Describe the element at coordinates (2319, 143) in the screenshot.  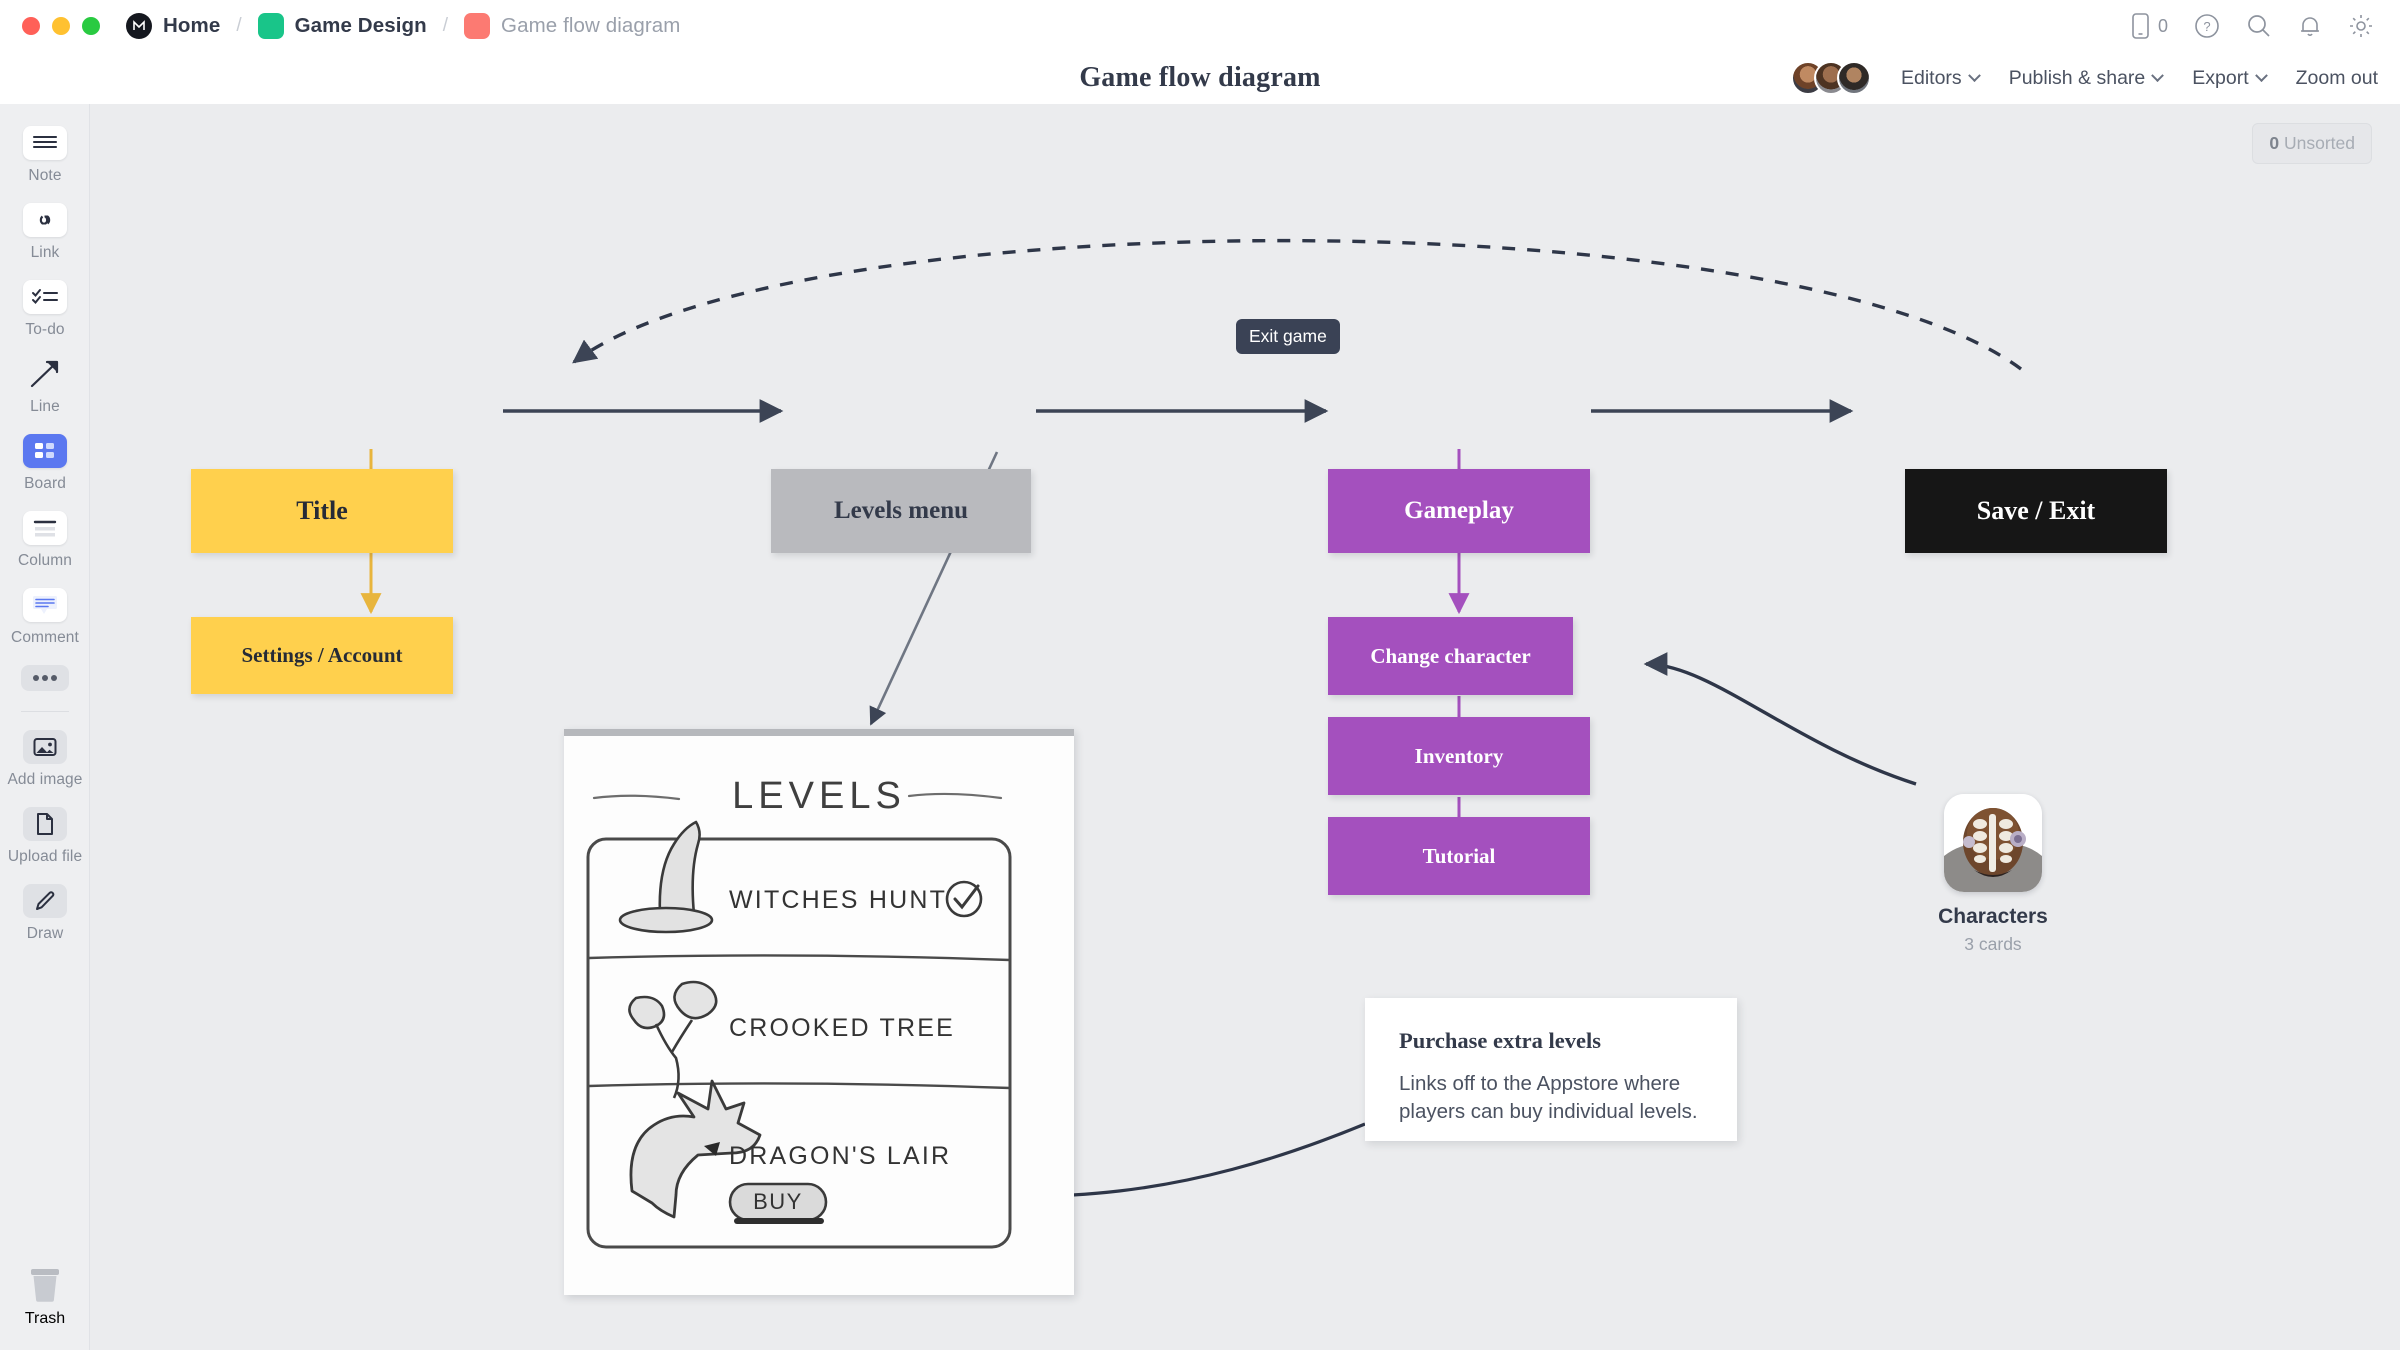
I see `unsorted-label: Unsorted` at that location.